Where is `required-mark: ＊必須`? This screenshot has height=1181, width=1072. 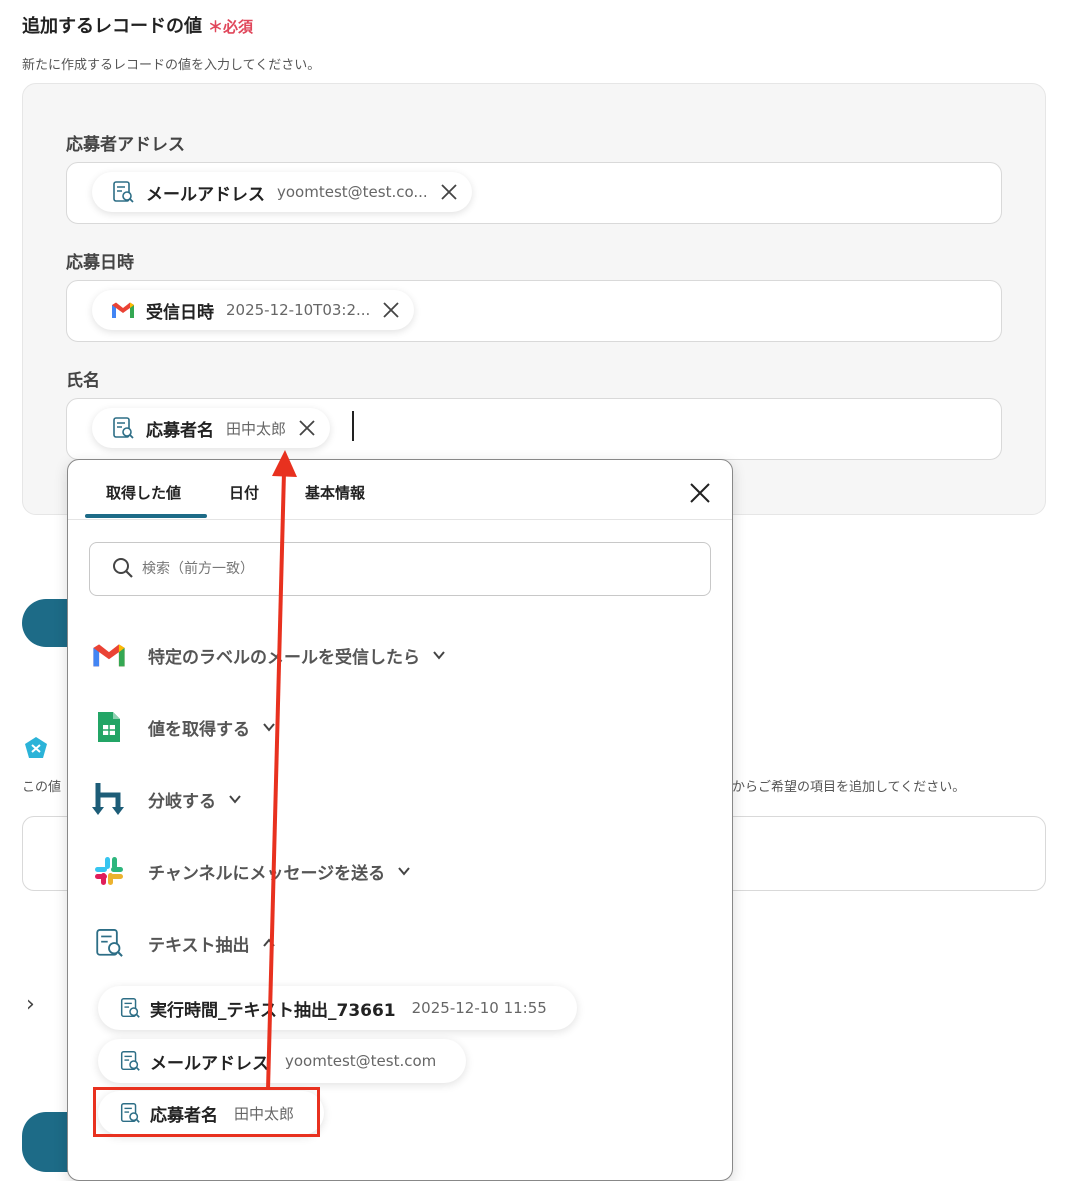
required-mark: ＊必須 is located at coordinates (231, 27).